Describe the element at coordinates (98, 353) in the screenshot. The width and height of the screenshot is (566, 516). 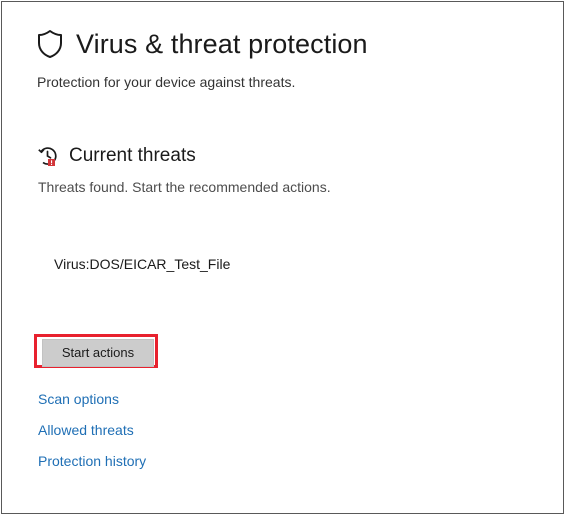
I see `start-actions-button: Start actions` at that location.